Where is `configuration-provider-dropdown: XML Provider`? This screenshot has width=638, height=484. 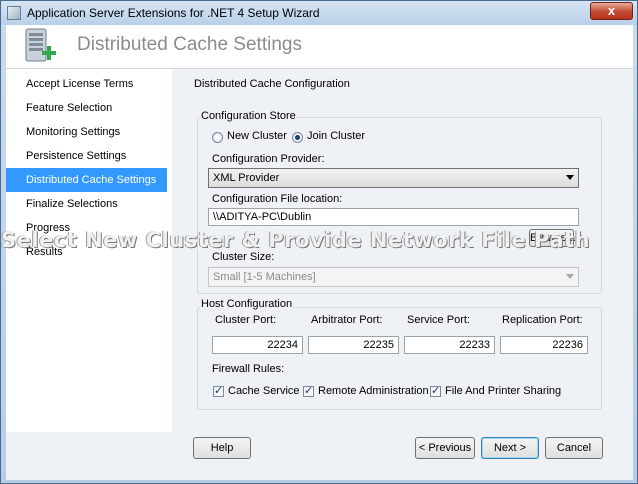 configuration-provider-dropdown: XML Provider is located at coordinates (393, 178).